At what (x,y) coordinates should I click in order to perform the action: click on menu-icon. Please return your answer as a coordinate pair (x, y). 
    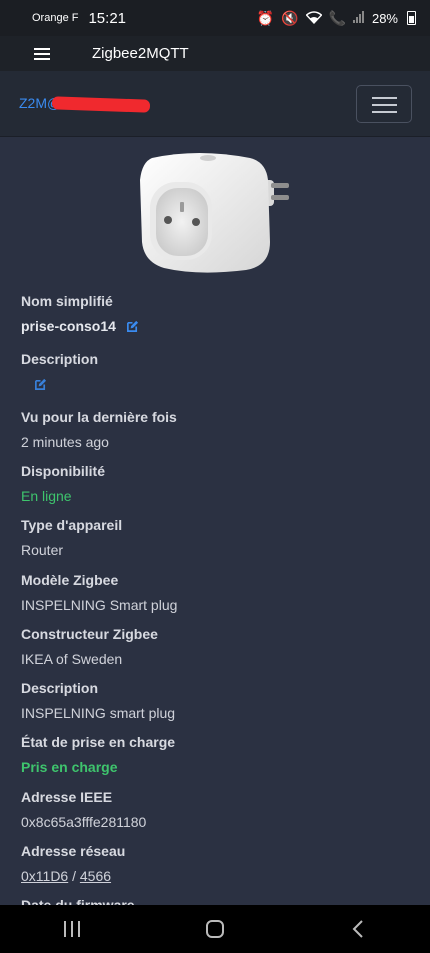
    Looking at the image, I should click on (42, 53).